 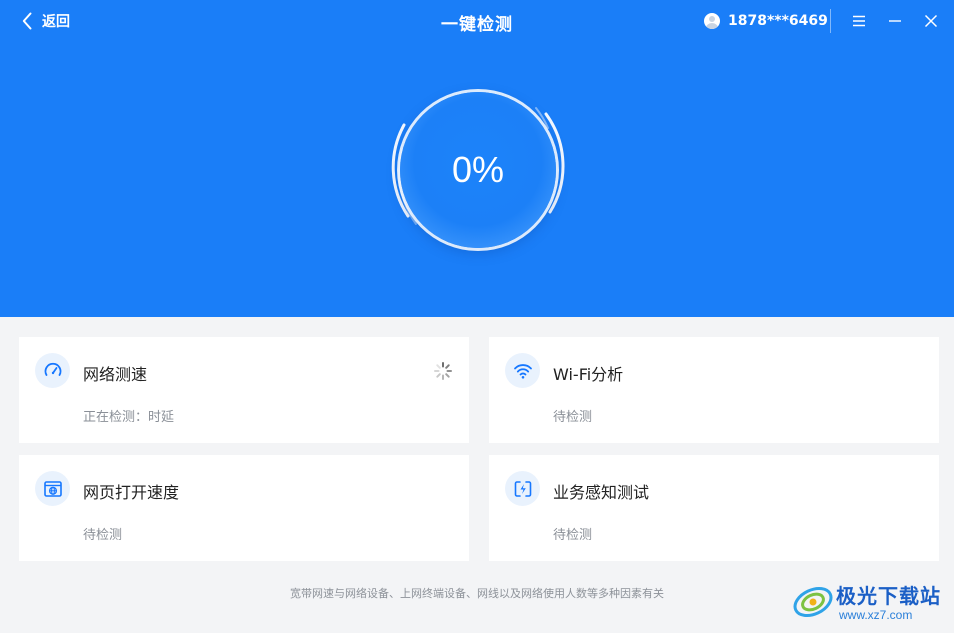 I want to click on close-button, so click(x=931, y=21).